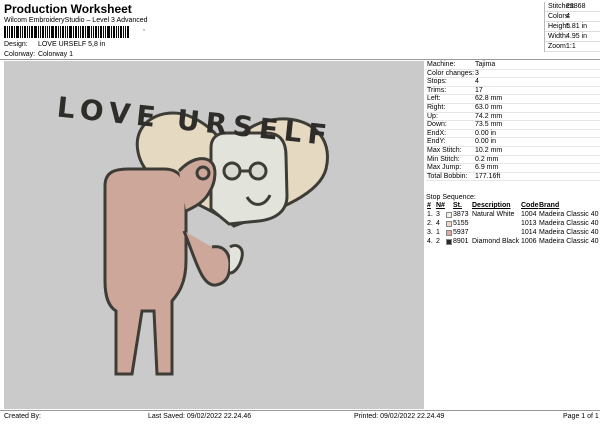  What do you see at coordinates (461, 232) in the screenshot?
I see `seq-stitches: 5937` at bounding box center [461, 232].